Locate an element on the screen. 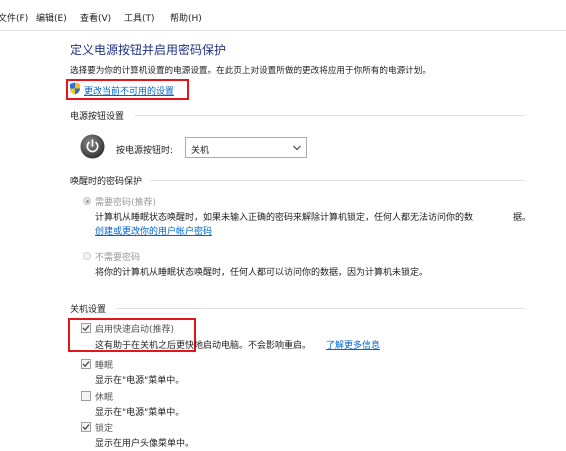  menu-file: 文件(F) is located at coordinates (14, 17).